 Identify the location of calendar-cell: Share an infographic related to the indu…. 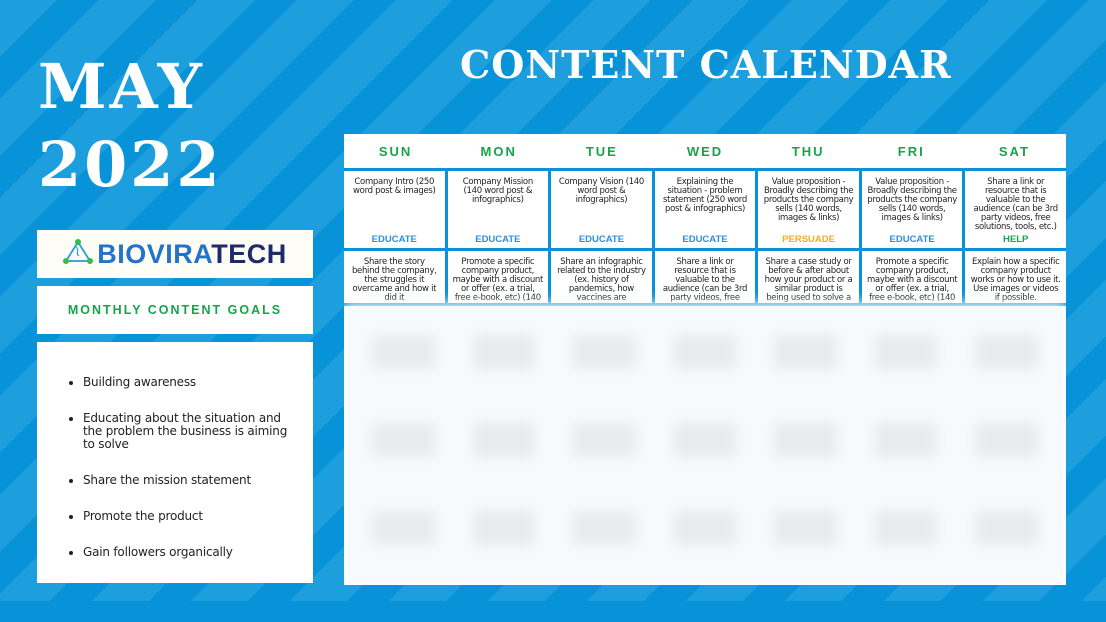
(601, 277).